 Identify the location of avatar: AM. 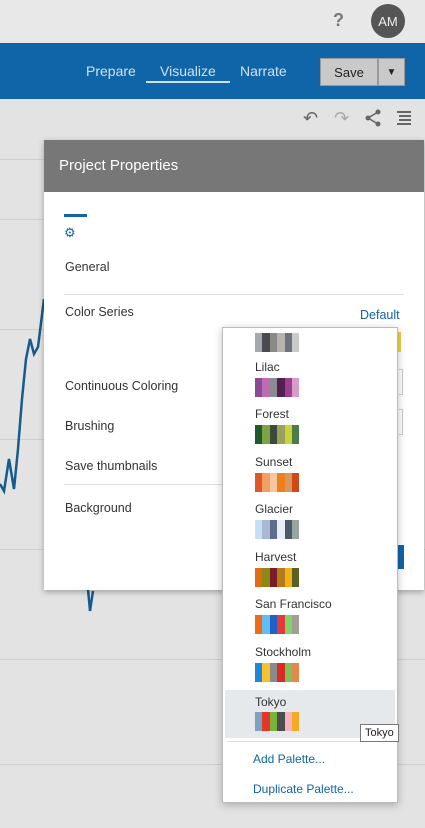
(388, 21).